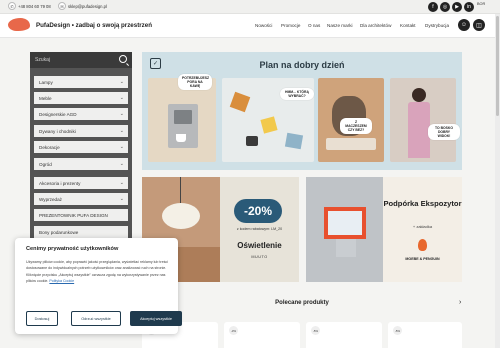 The height and width of the screenshot is (348, 500). Describe the element at coordinates (19, 24) in the screenshot. I see `logo-icon` at that location.